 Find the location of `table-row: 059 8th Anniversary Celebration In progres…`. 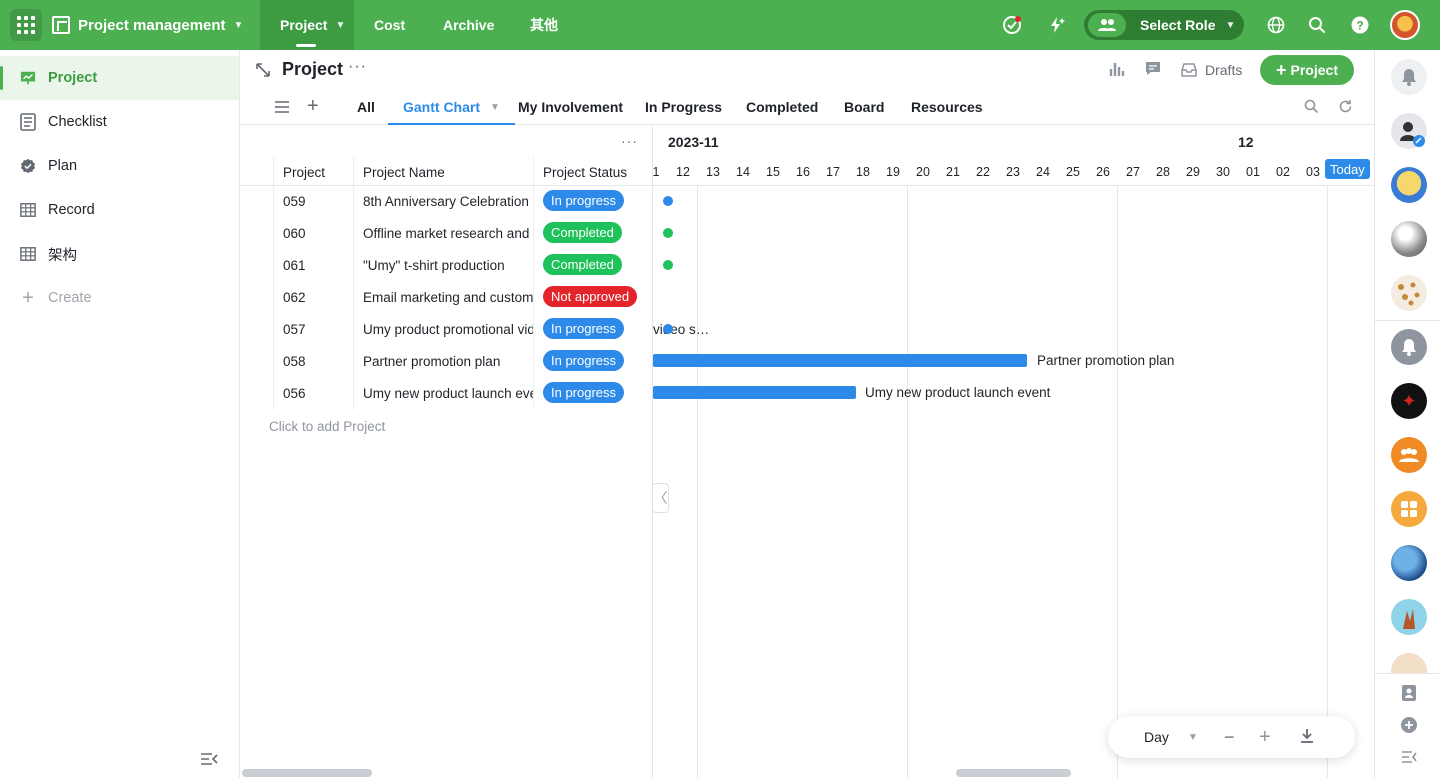

table-row: 059 8th Anniversary Celebration In progres… is located at coordinates (447, 202).